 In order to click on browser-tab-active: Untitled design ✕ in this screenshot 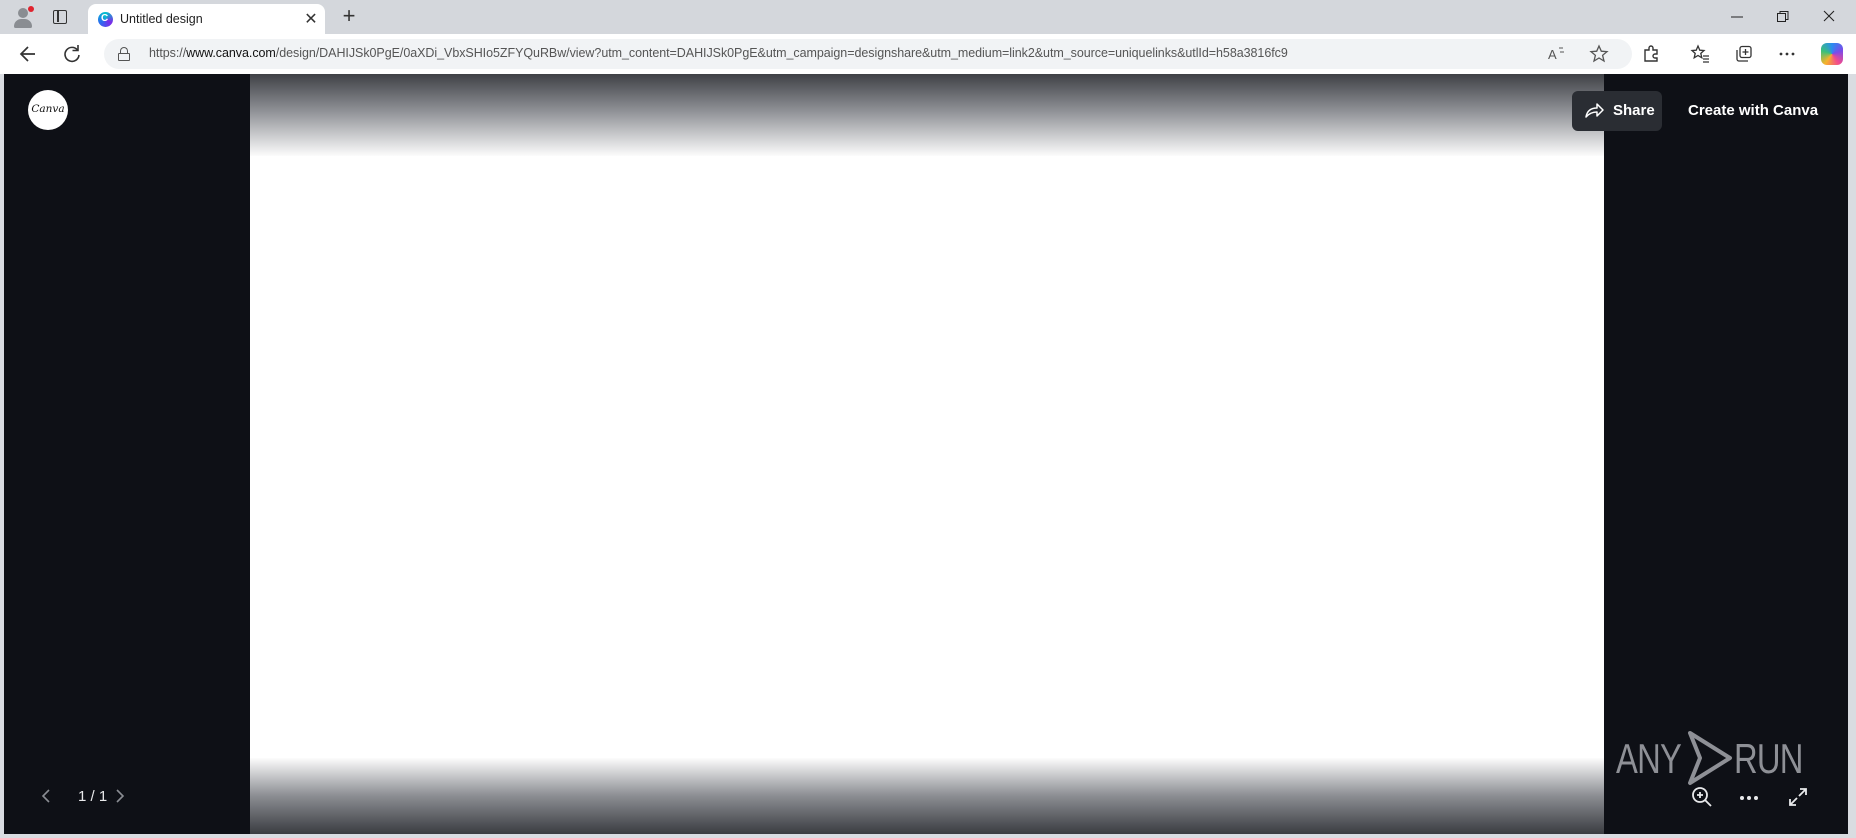, I will do `click(206, 19)`.